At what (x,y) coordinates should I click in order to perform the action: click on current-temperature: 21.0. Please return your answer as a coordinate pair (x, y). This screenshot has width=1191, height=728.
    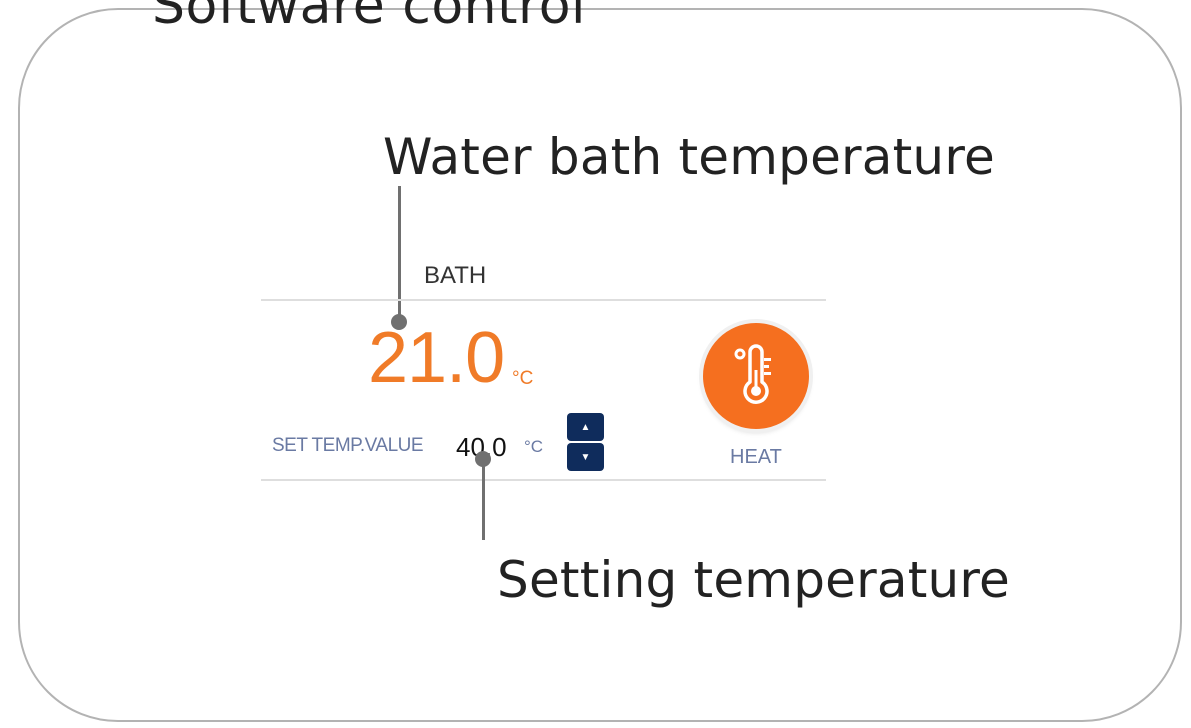
    Looking at the image, I should click on (436, 358).